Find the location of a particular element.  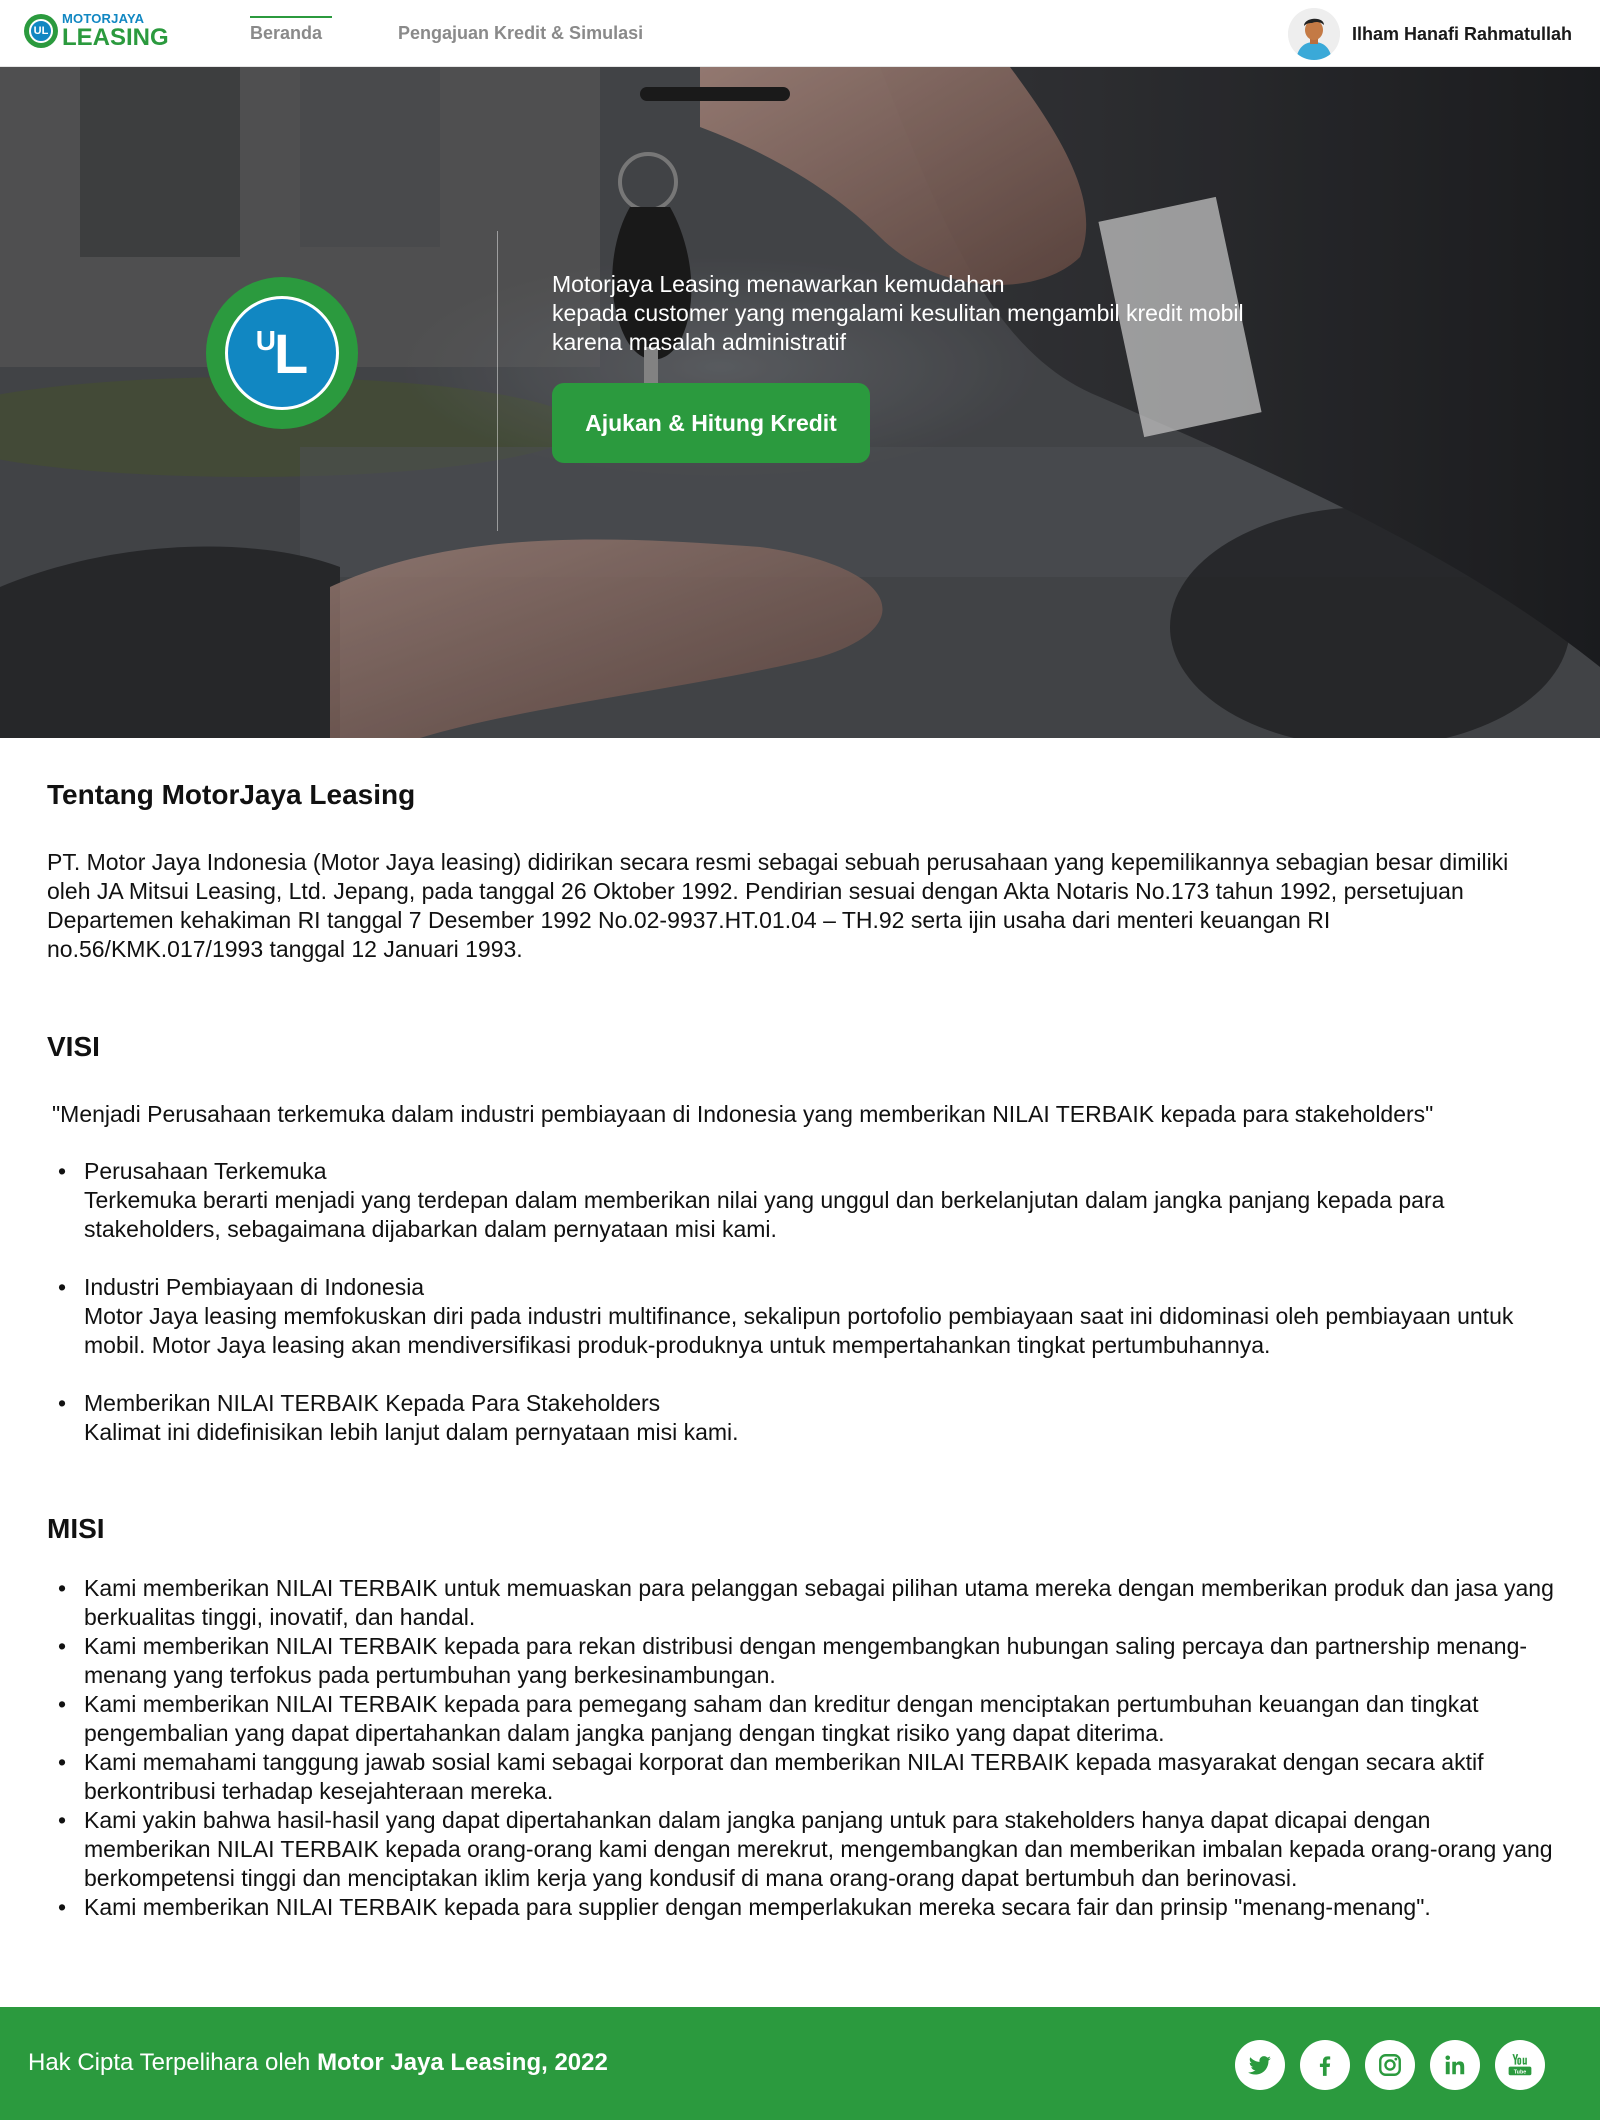

nav-item-beranda: Beranda is located at coordinates (291, 33).